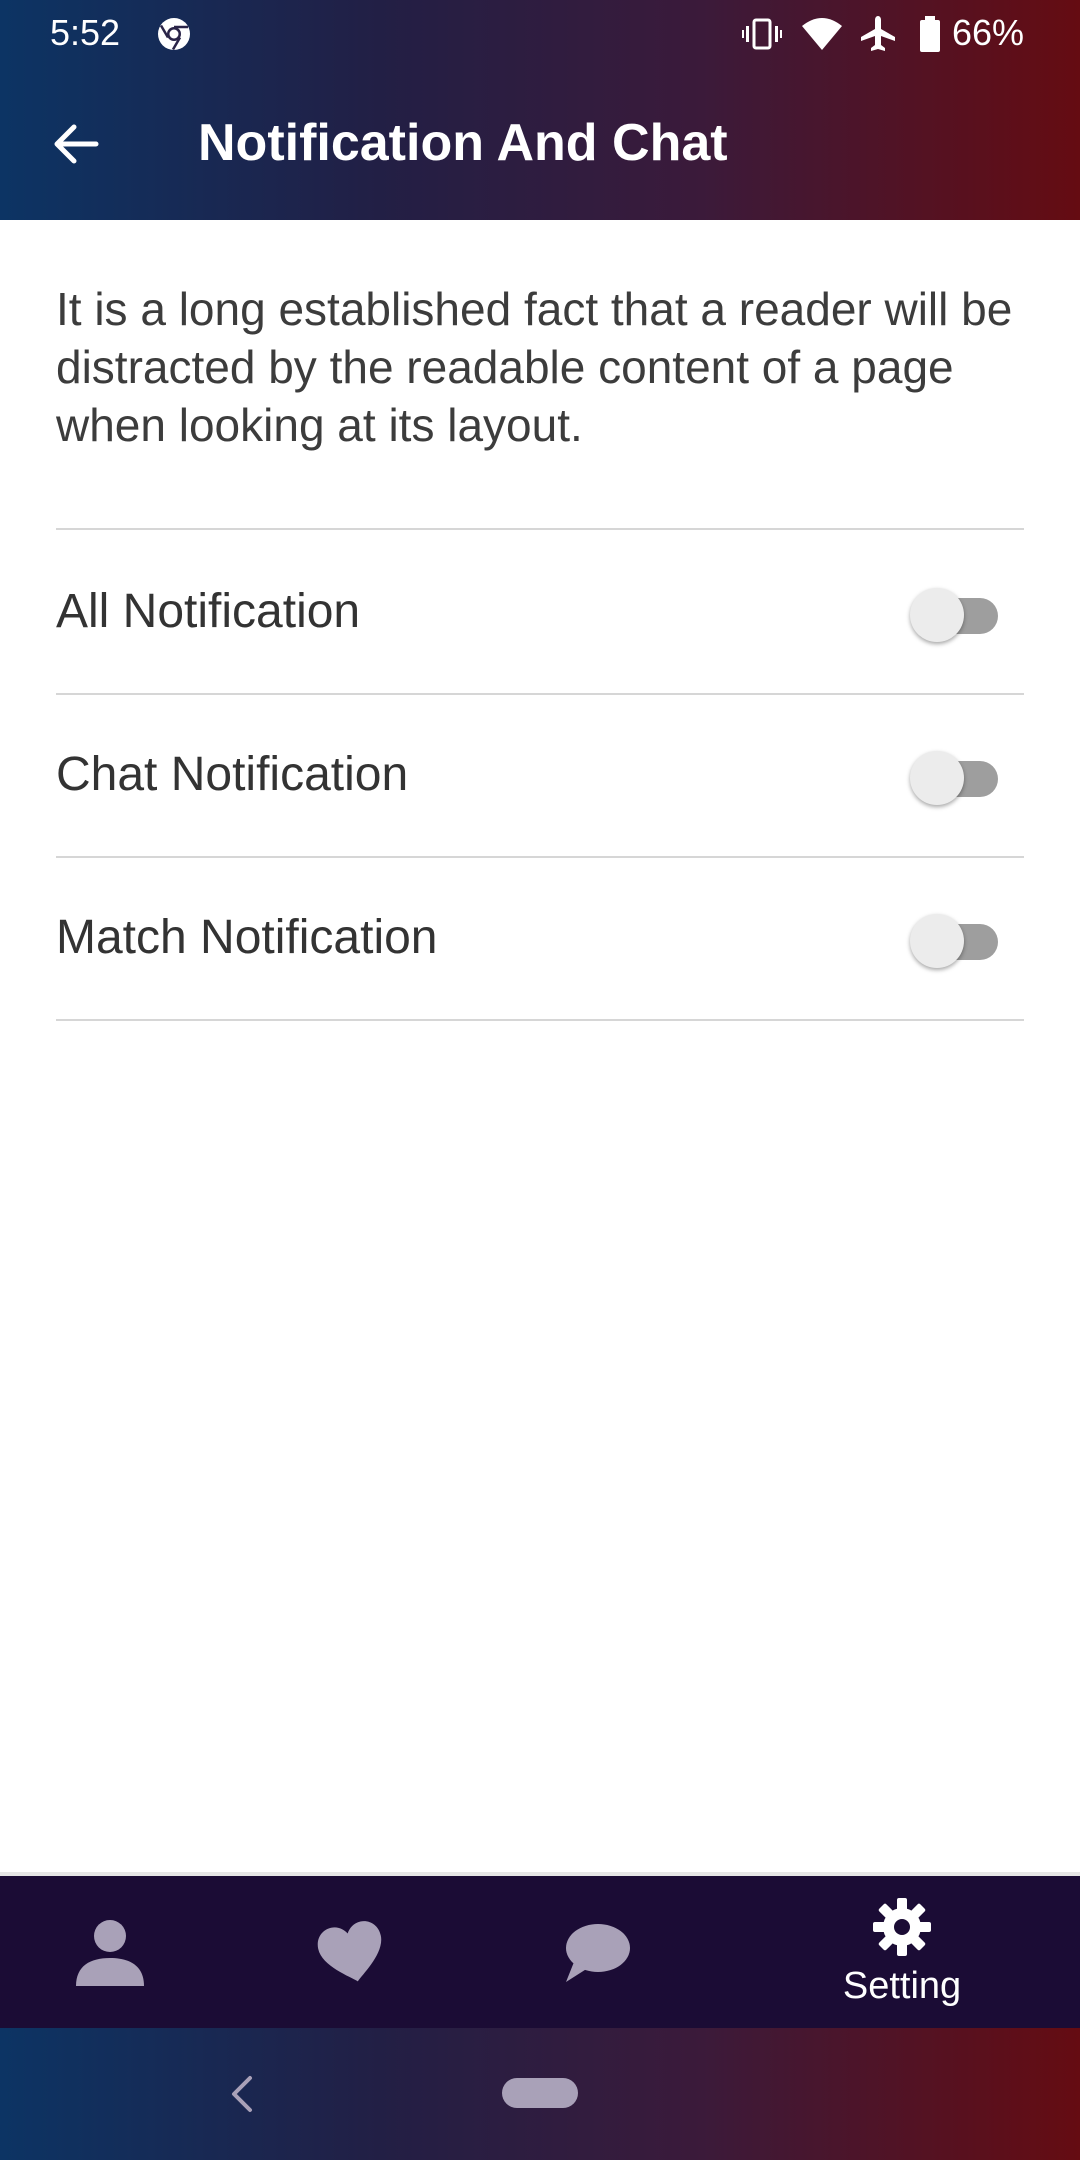  I want to click on chat-notification-toggle, so click(955, 775).